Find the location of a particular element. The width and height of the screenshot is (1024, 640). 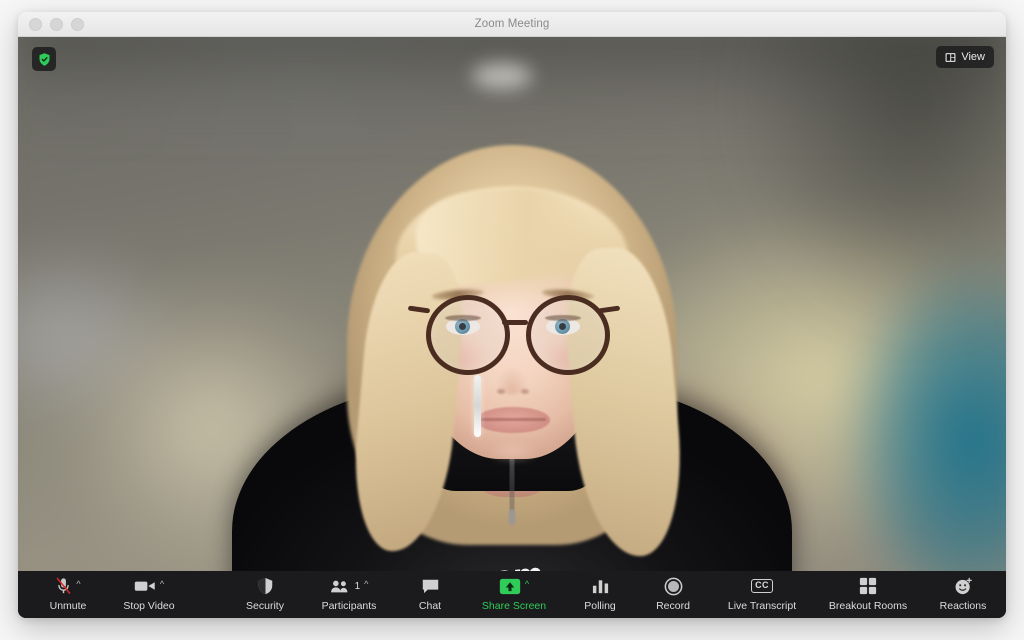

toolbar-button-record: Record is located at coordinates (673, 591).